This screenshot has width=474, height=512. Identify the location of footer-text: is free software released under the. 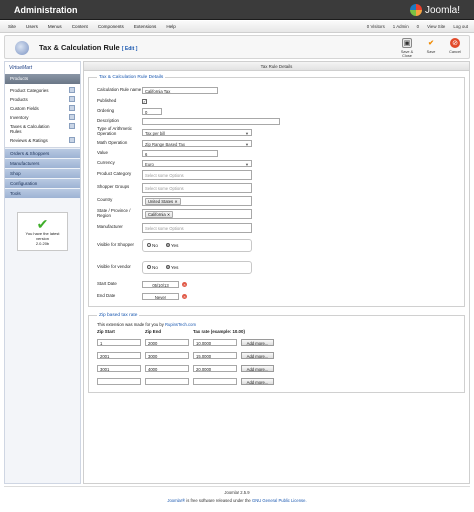
(218, 500).